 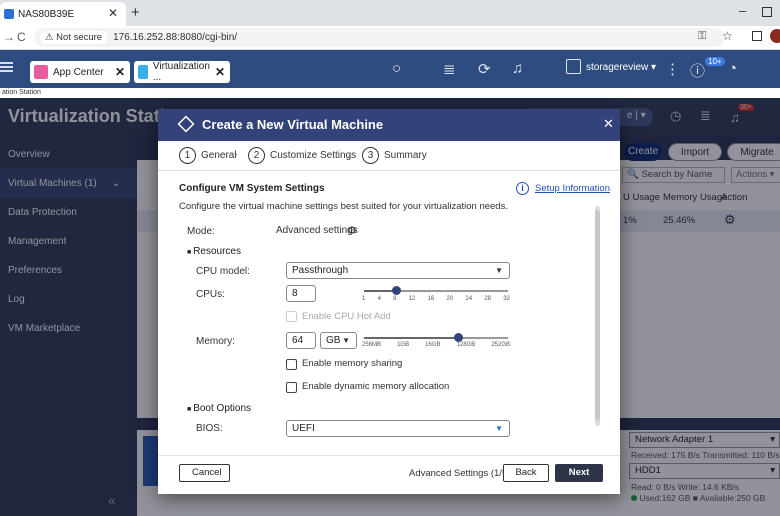 What do you see at coordinates (436, 299) in the screenshot?
I see `cpus-slider-ticks: 1 4 8 12 16 20 24 28 32` at bounding box center [436, 299].